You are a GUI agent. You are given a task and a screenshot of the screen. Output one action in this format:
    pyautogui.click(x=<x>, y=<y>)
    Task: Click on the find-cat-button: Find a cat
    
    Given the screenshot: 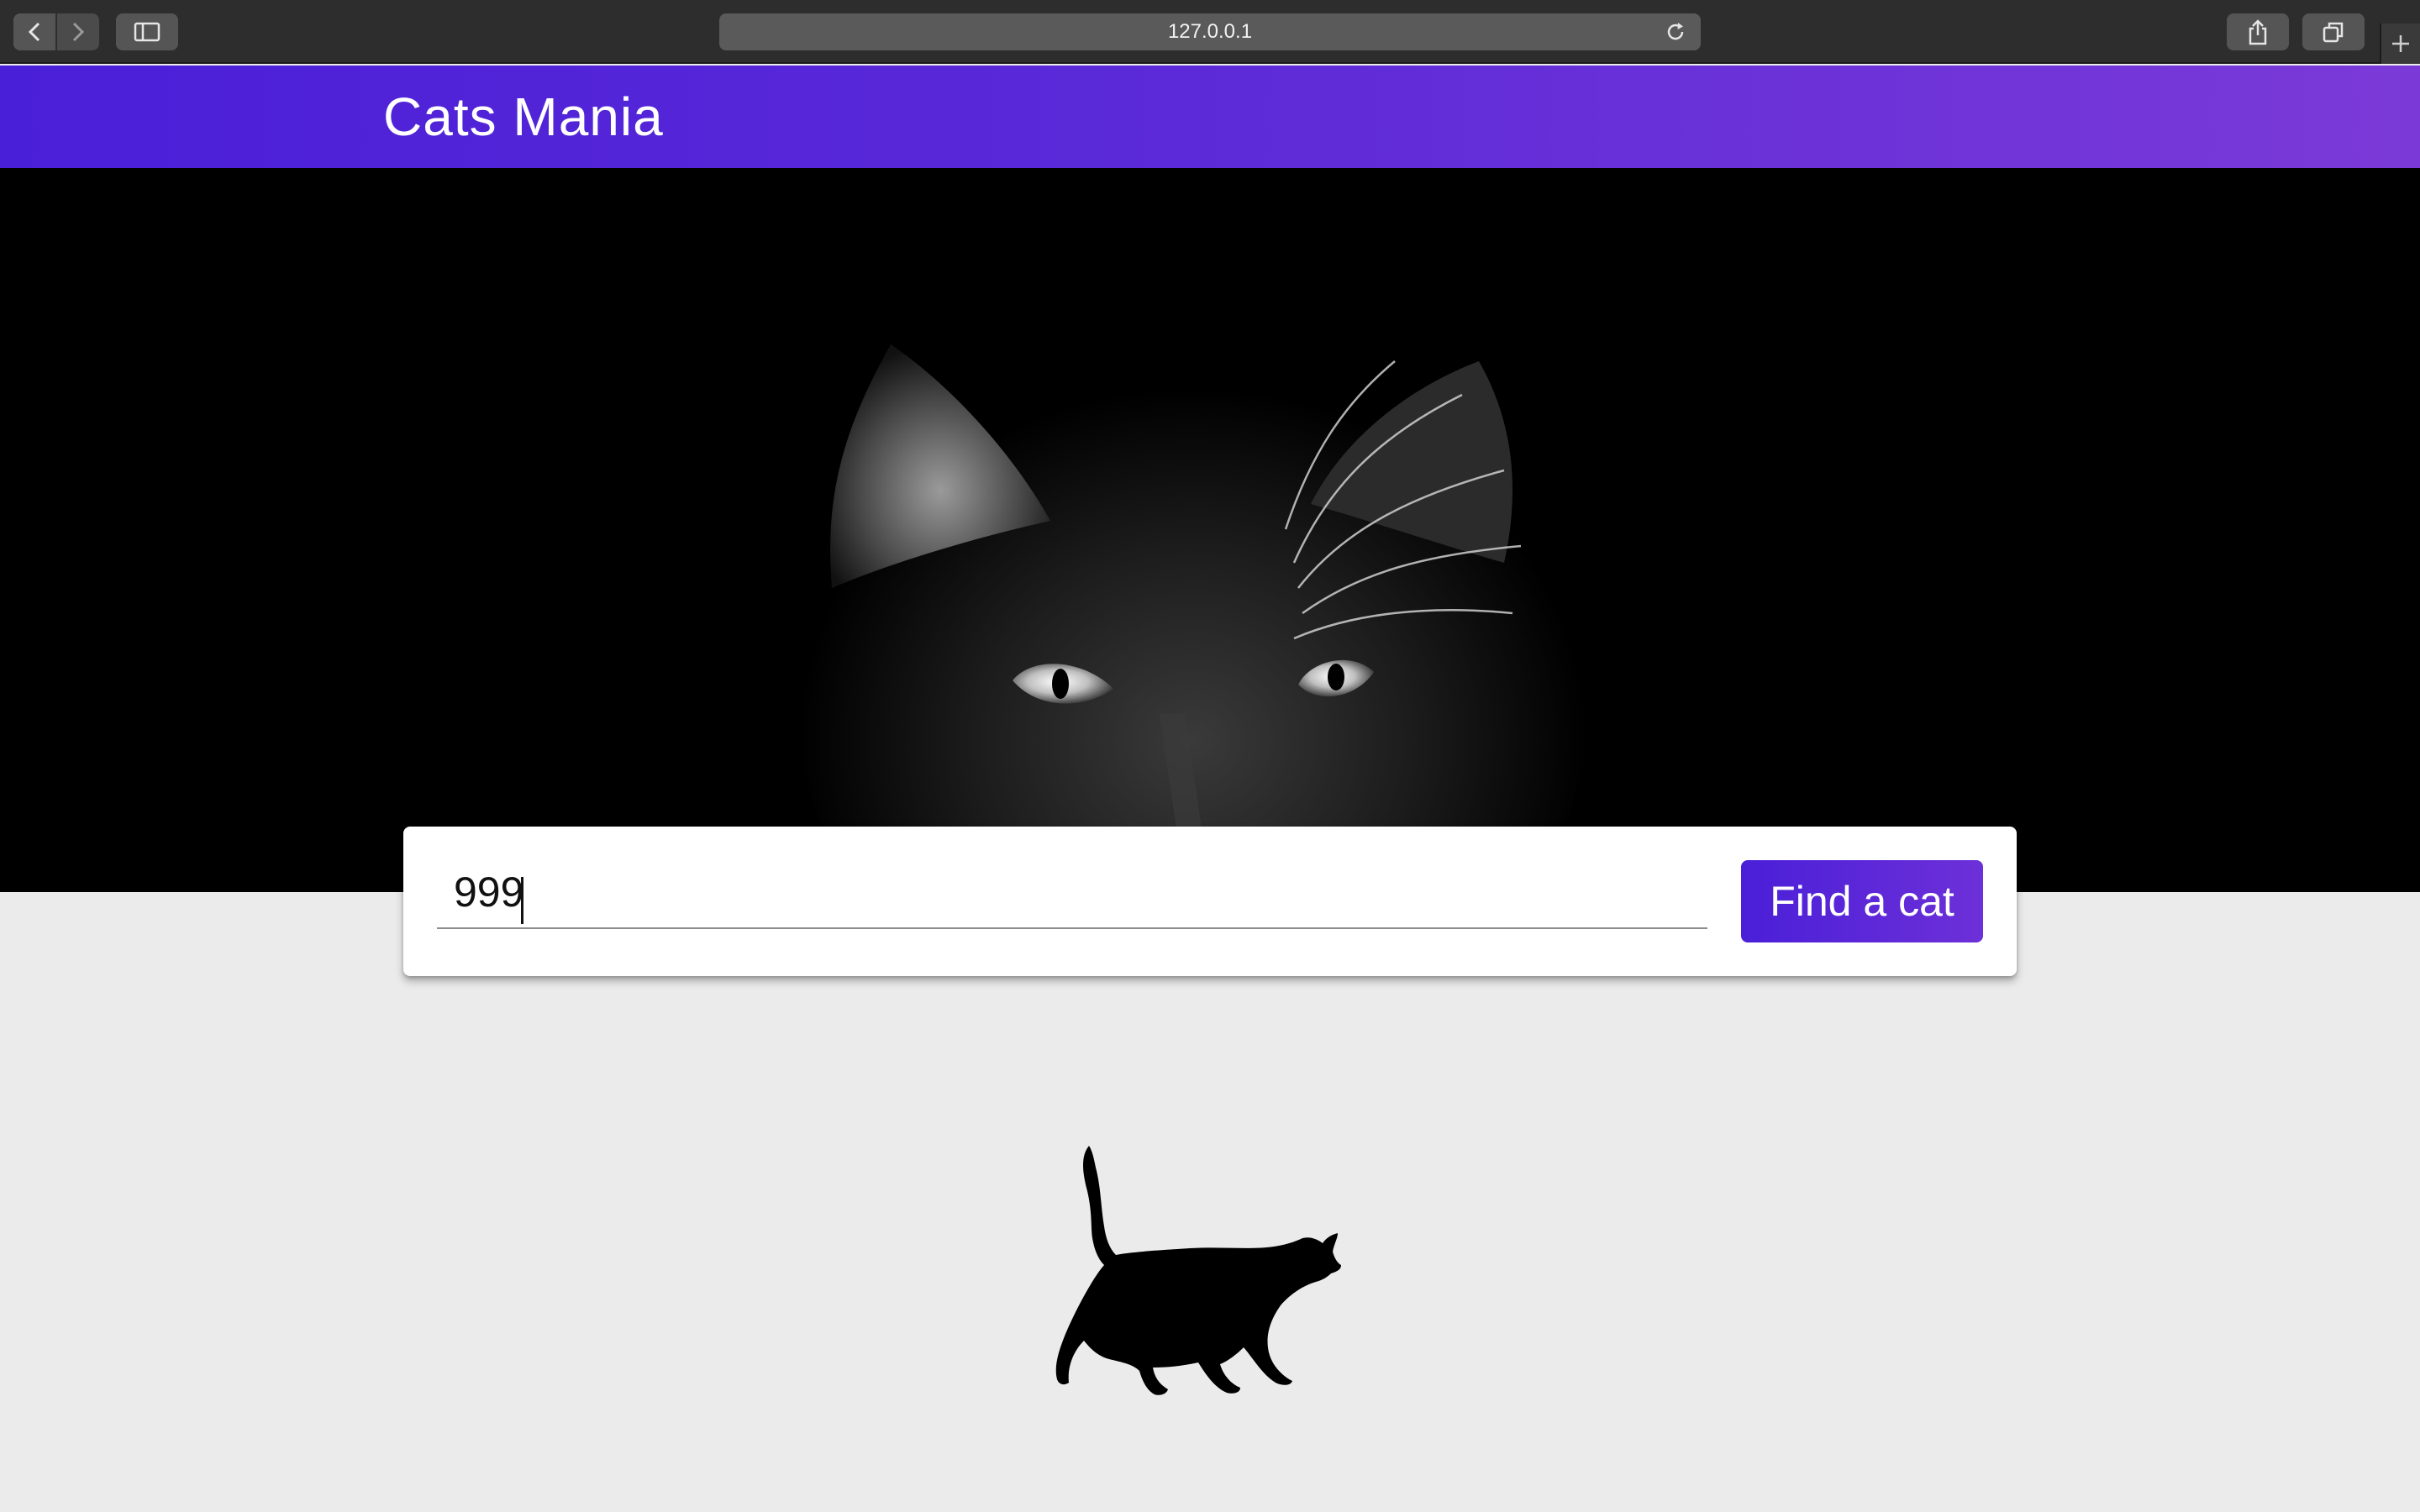 What is the action you would take?
    pyautogui.click(x=1862, y=901)
    